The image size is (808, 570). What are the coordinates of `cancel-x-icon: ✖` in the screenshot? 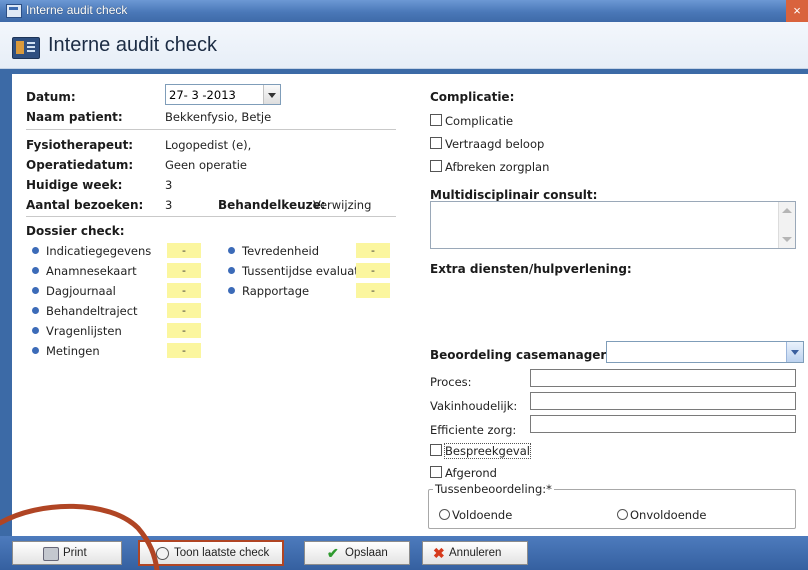 It's located at (439, 553).